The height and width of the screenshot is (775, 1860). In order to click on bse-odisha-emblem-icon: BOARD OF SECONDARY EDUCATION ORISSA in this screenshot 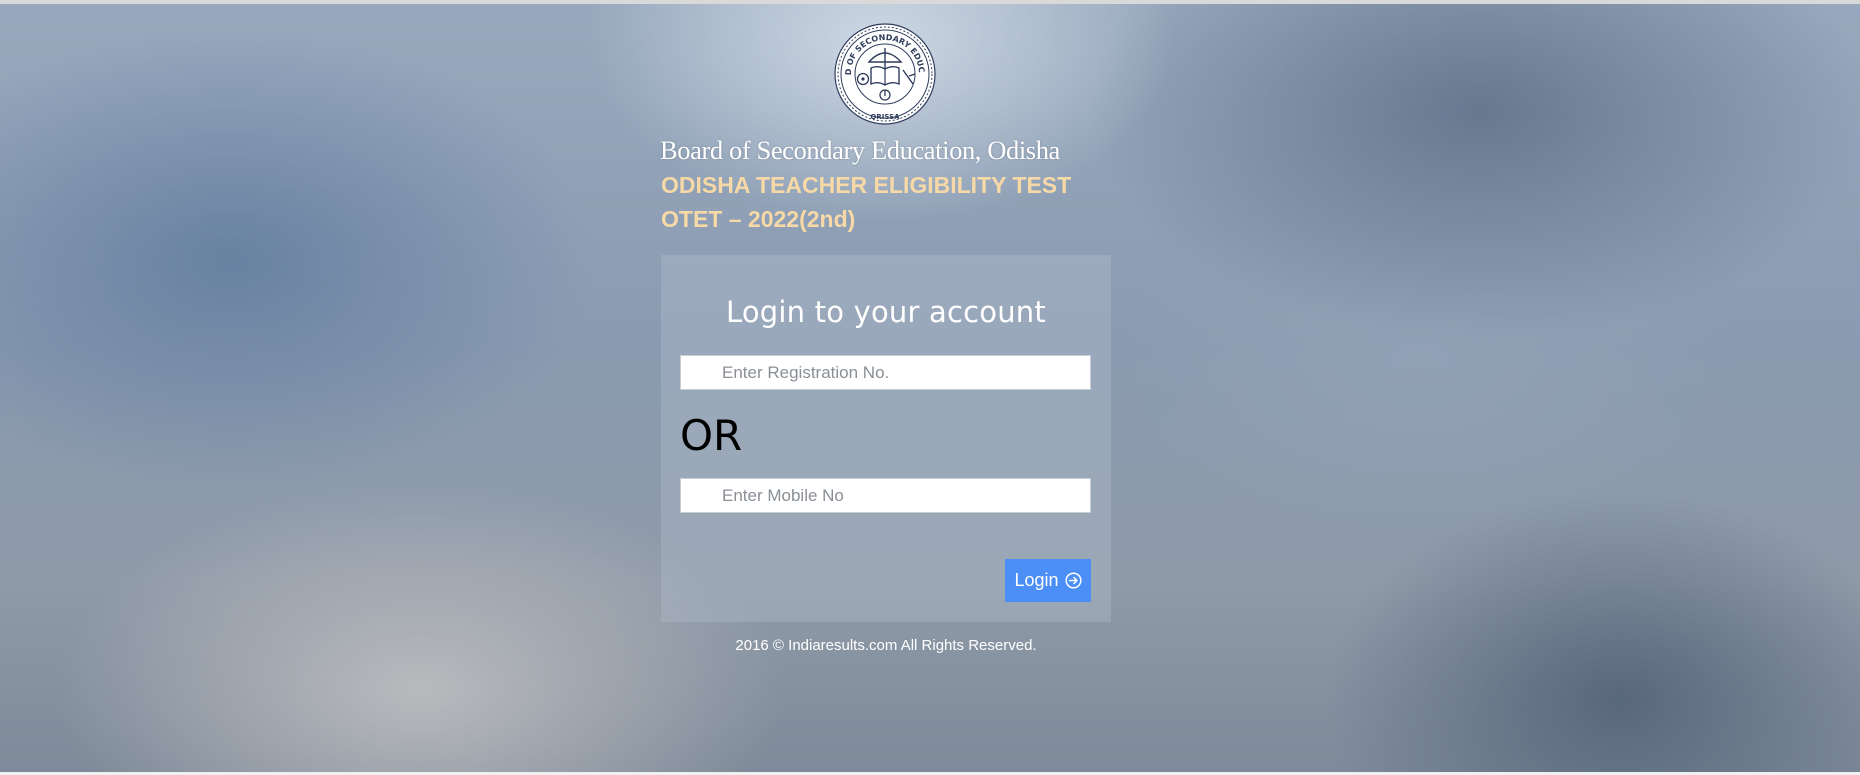, I will do `click(883, 70)`.